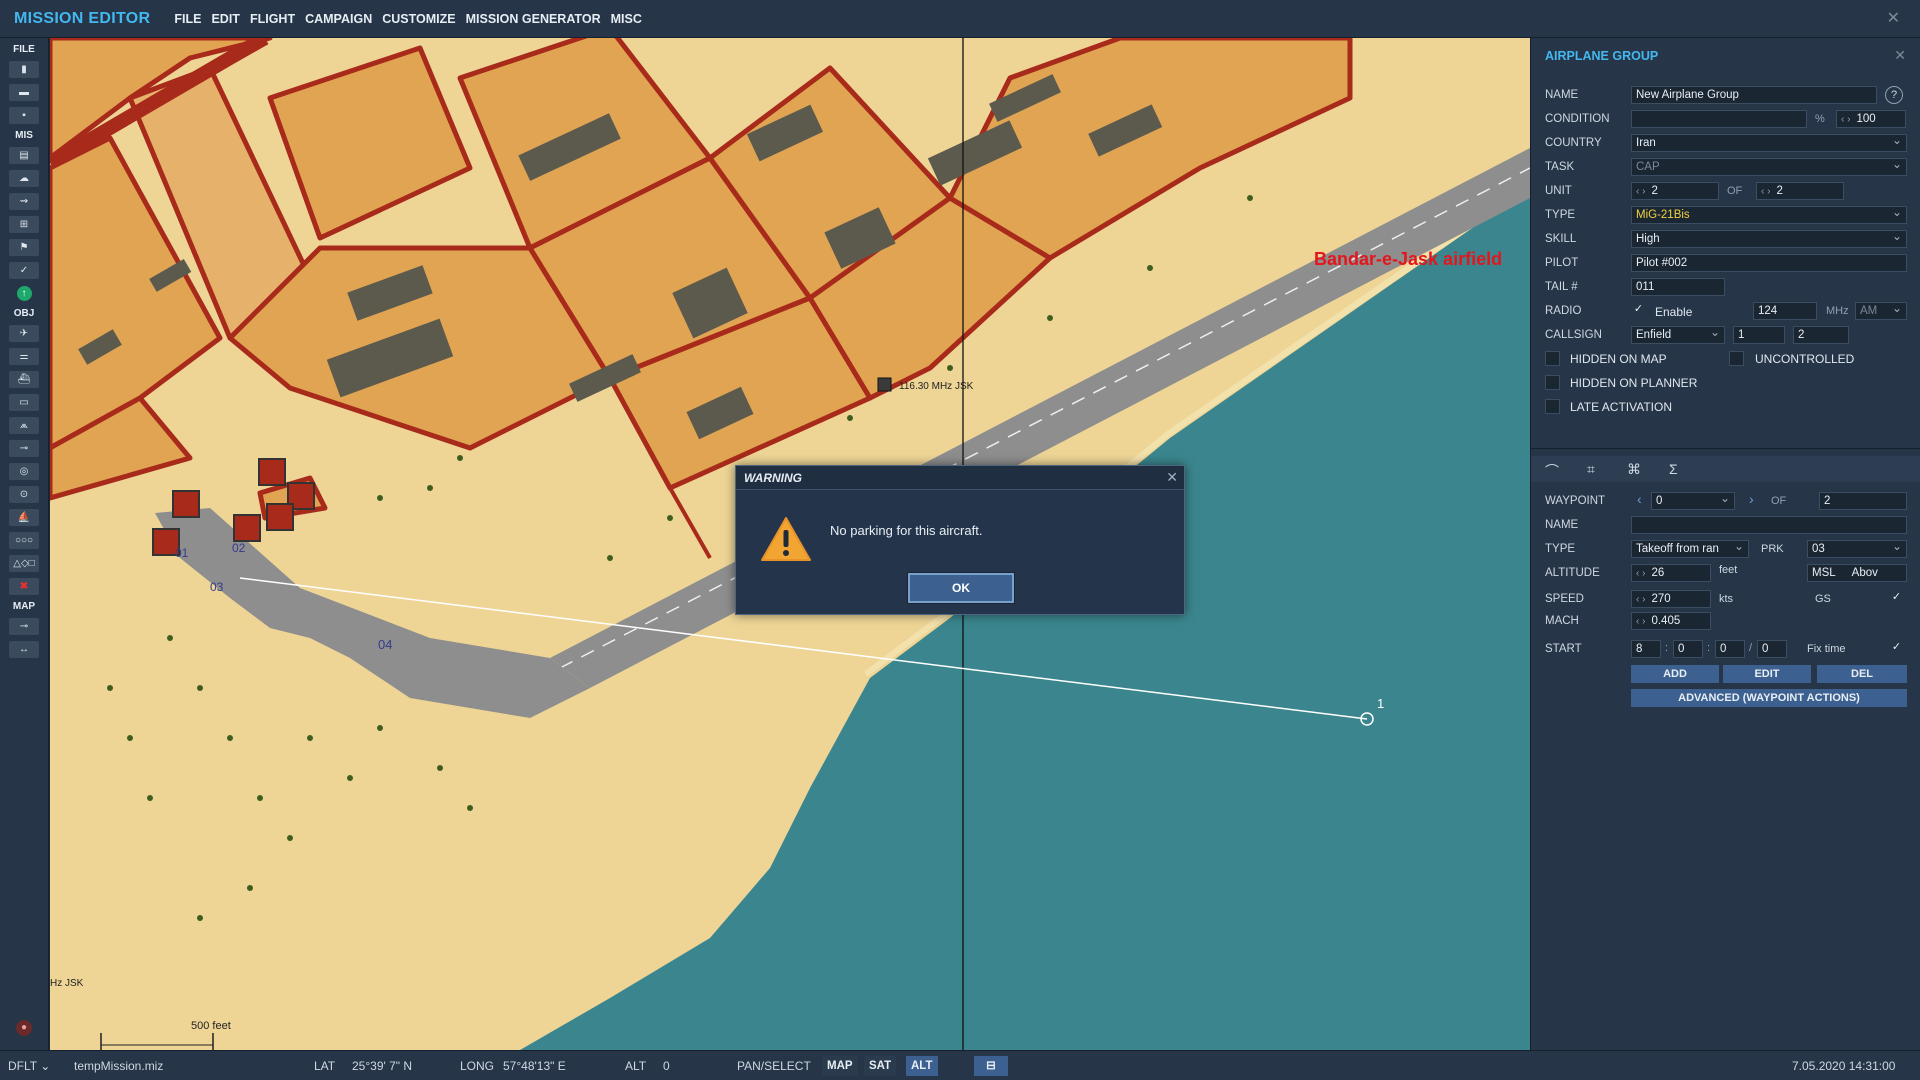 The image size is (1920, 1080). Describe the element at coordinates (24, 1028) in the screenshot. I see `record-icon: ●` at that location.